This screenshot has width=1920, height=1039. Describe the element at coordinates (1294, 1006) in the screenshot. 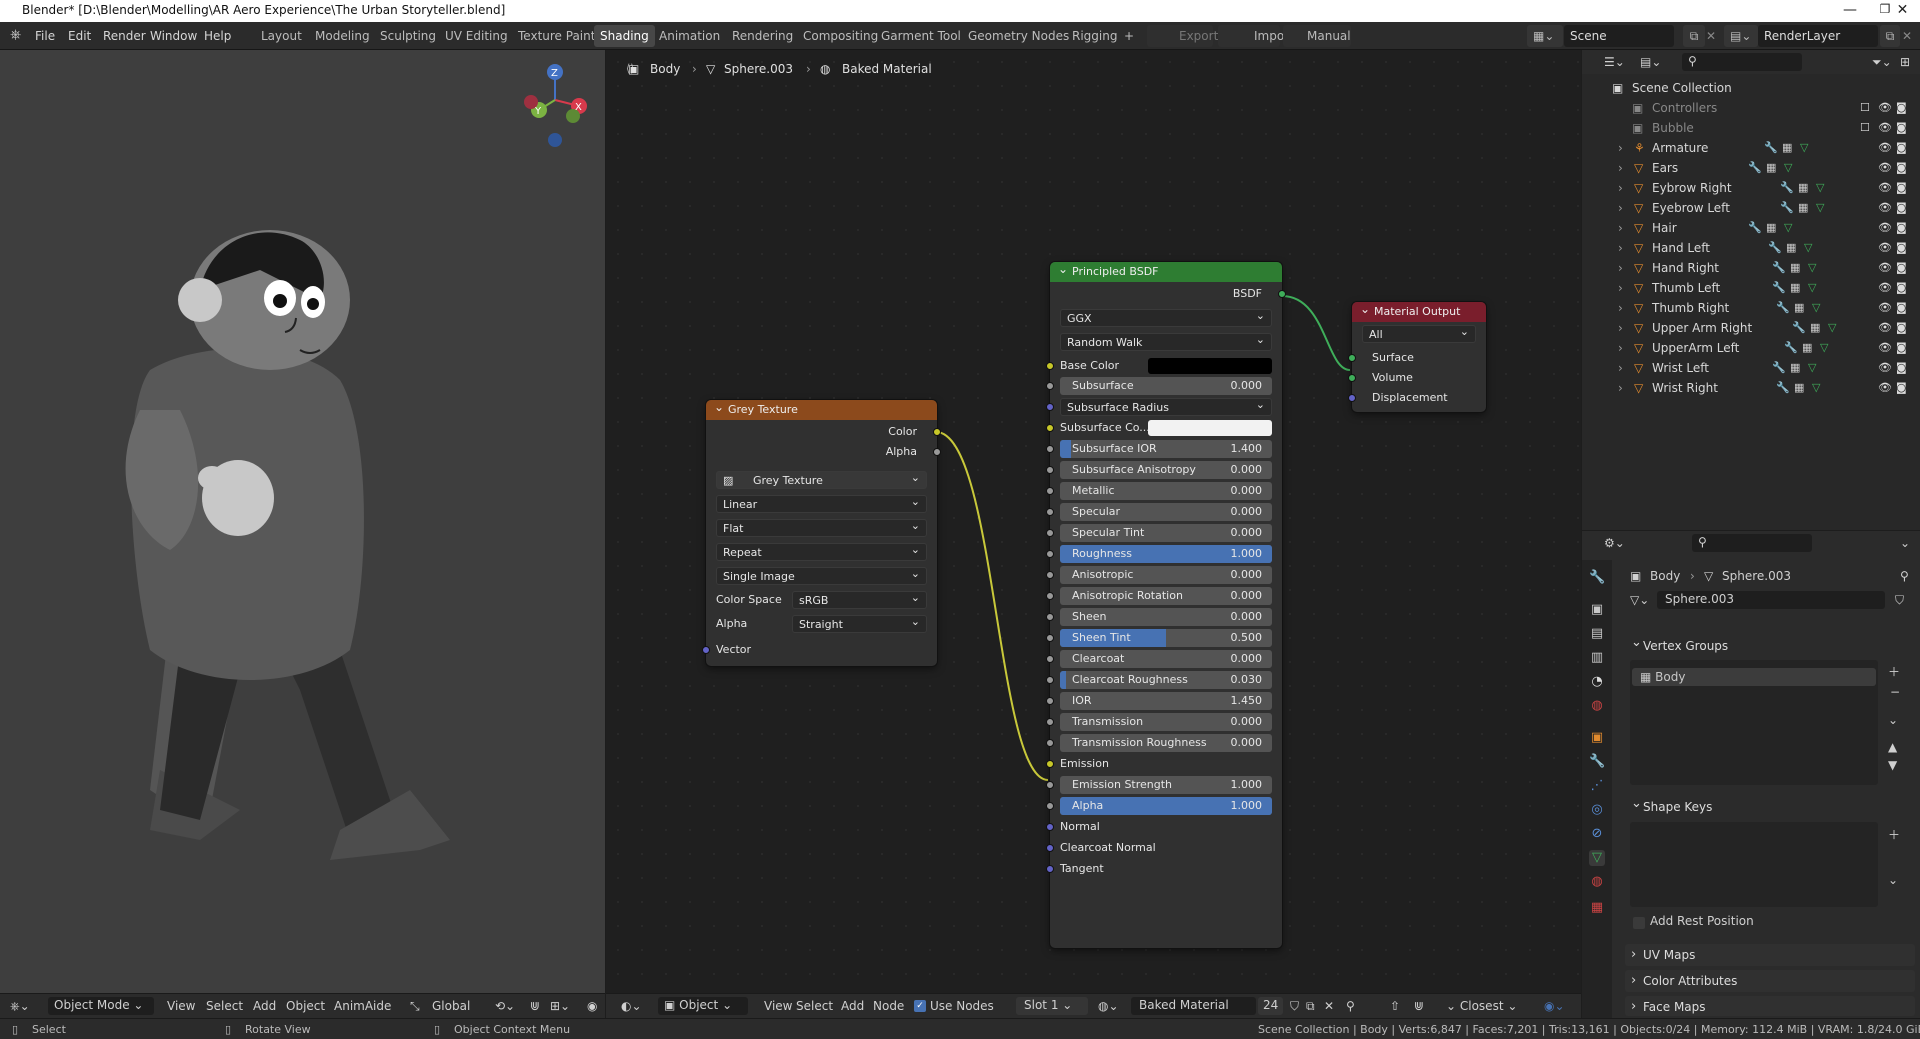

I see `fake-user-icon: ⛉` at that location.